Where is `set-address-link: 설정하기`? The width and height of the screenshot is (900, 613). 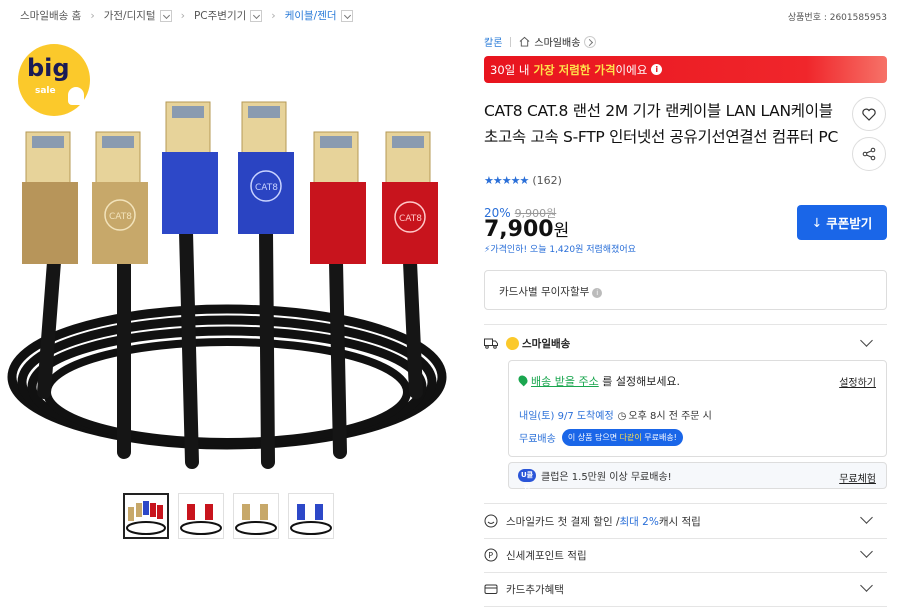 set-address-link: 설정하기 is located at coordinates (857, 381).